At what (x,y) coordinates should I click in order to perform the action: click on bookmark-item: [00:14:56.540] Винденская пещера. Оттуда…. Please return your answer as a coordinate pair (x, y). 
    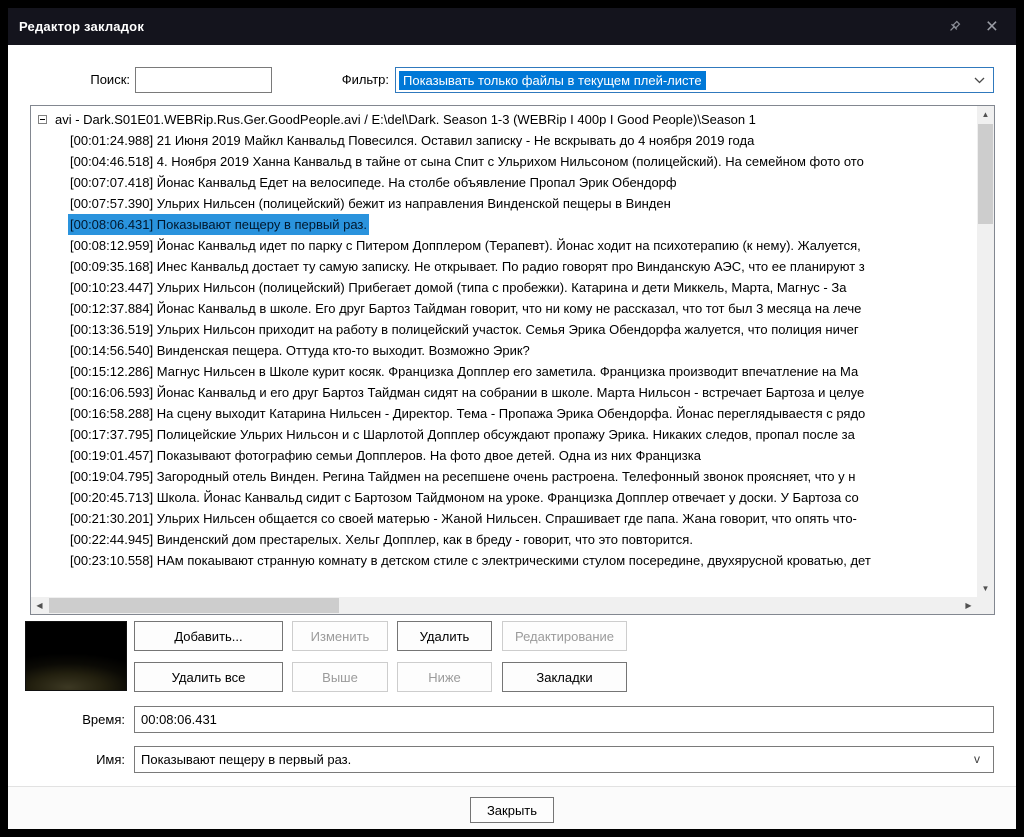
    Looking at the image, I should click on (504, 350).